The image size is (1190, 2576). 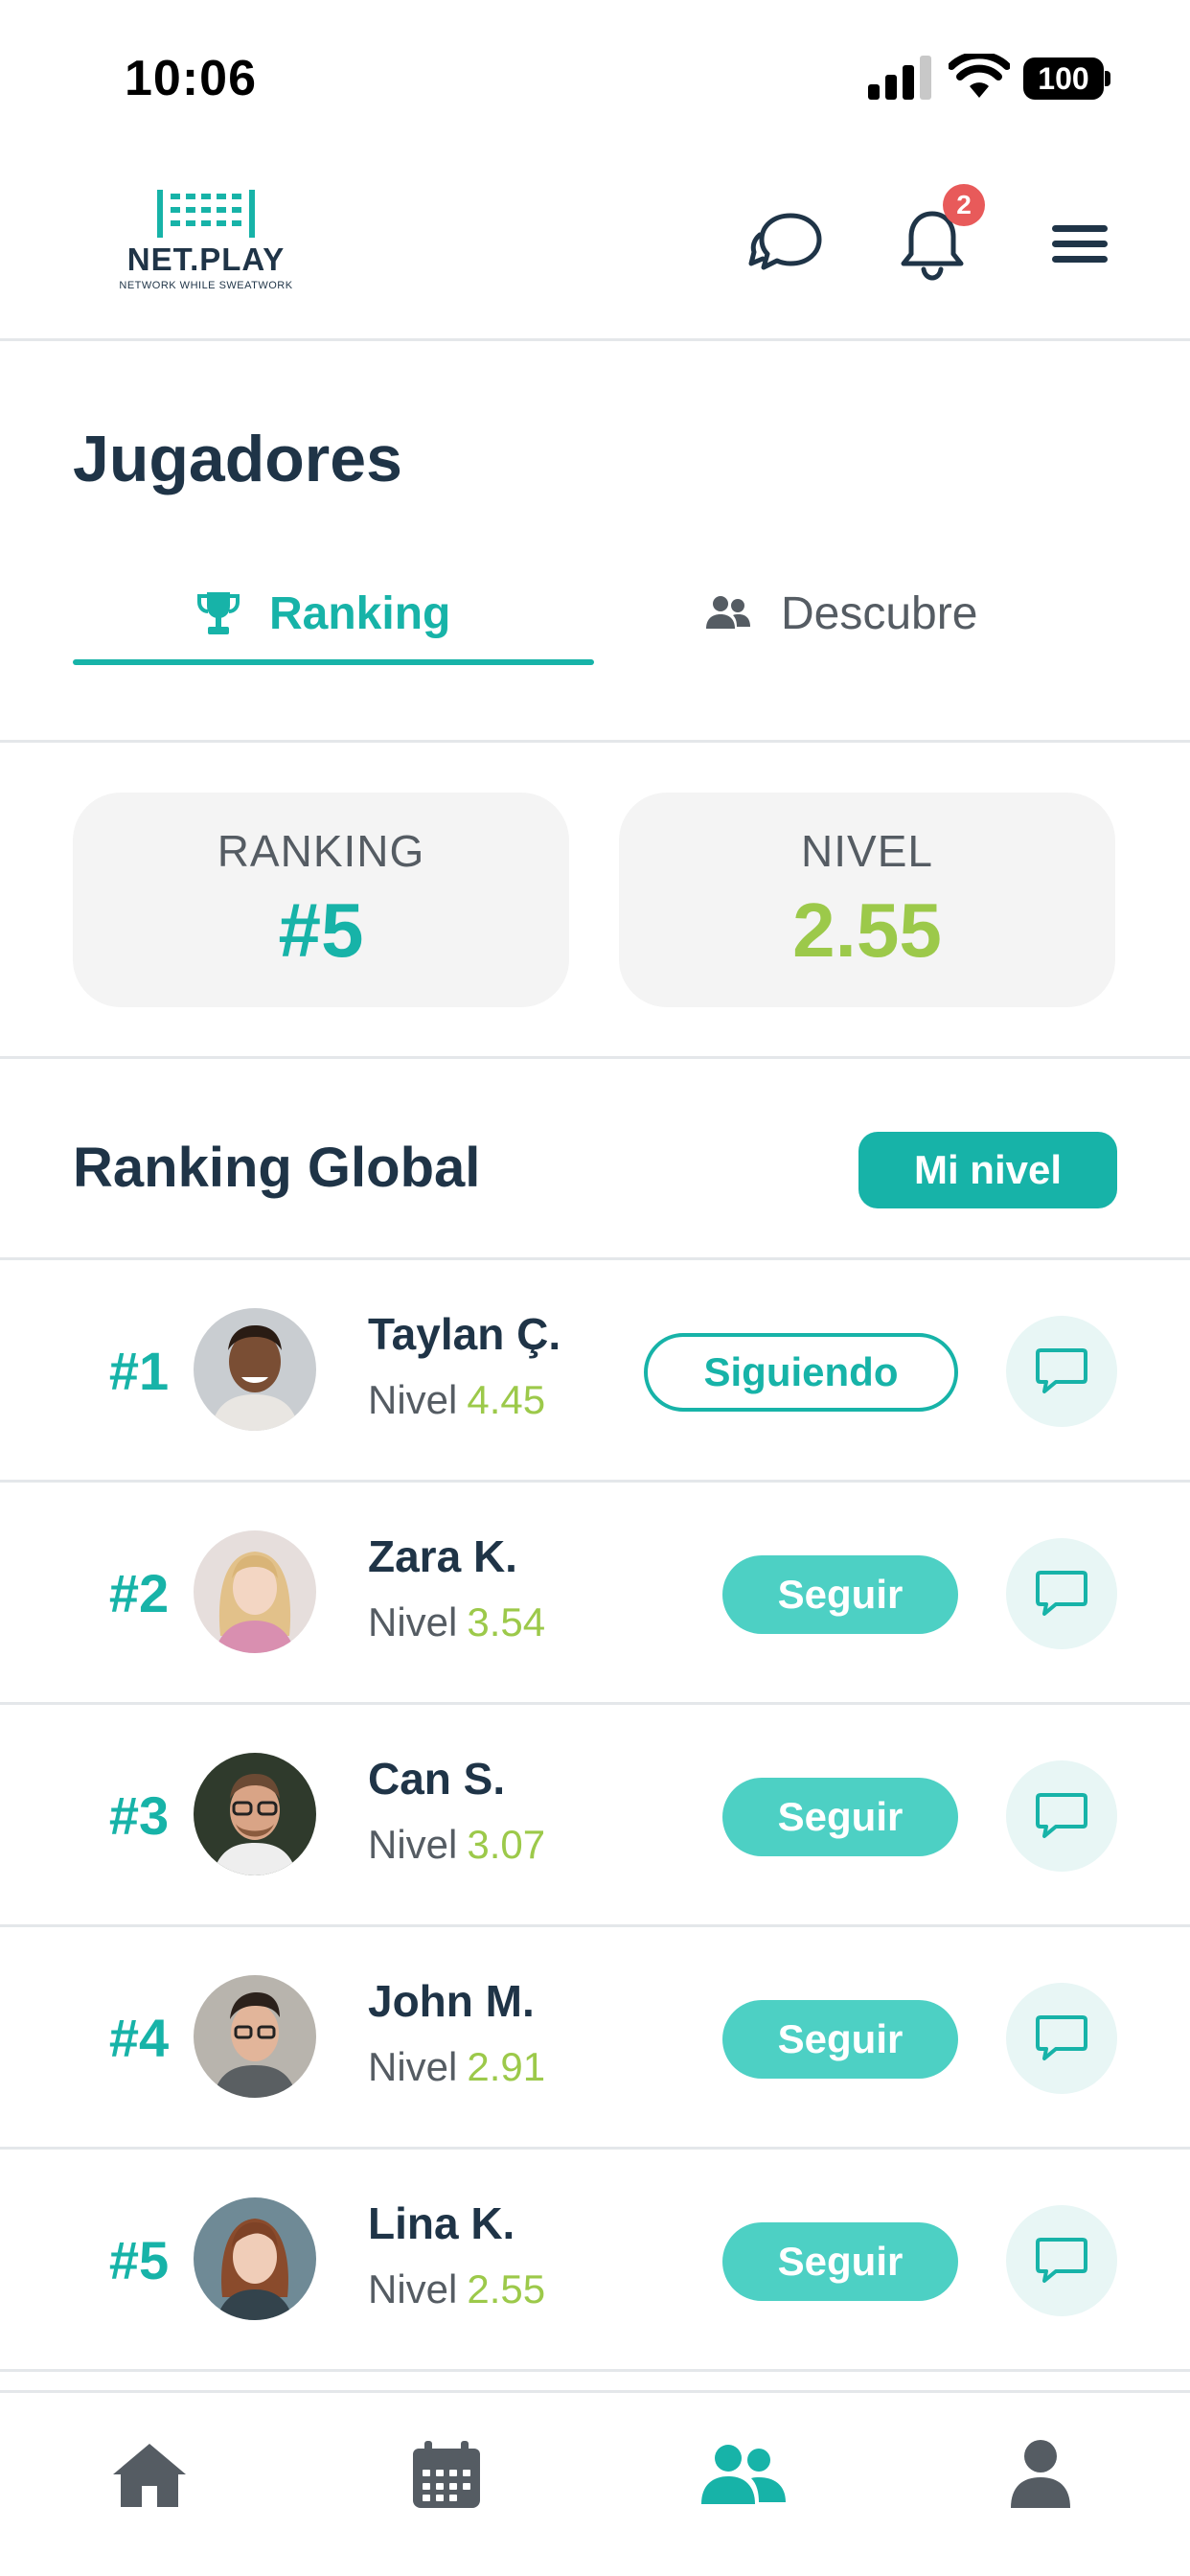 I want to click on player-rank: #3, so click(x=139, y=1815).